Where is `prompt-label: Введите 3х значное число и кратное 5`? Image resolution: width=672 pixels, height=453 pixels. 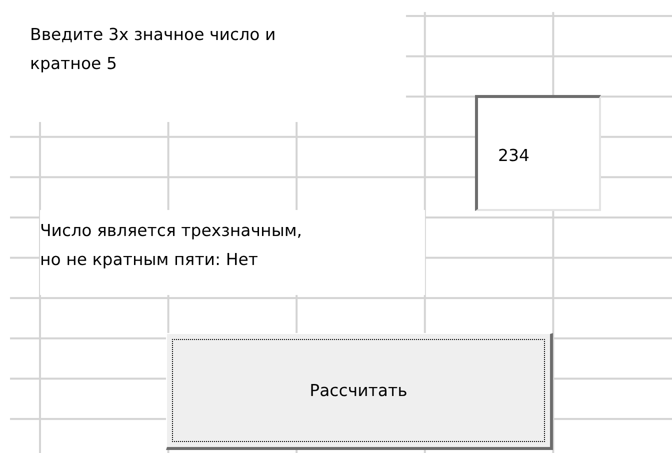 prompt-label: Введите 3х значное число и кратное 5 is located at coordinates (208, 67).